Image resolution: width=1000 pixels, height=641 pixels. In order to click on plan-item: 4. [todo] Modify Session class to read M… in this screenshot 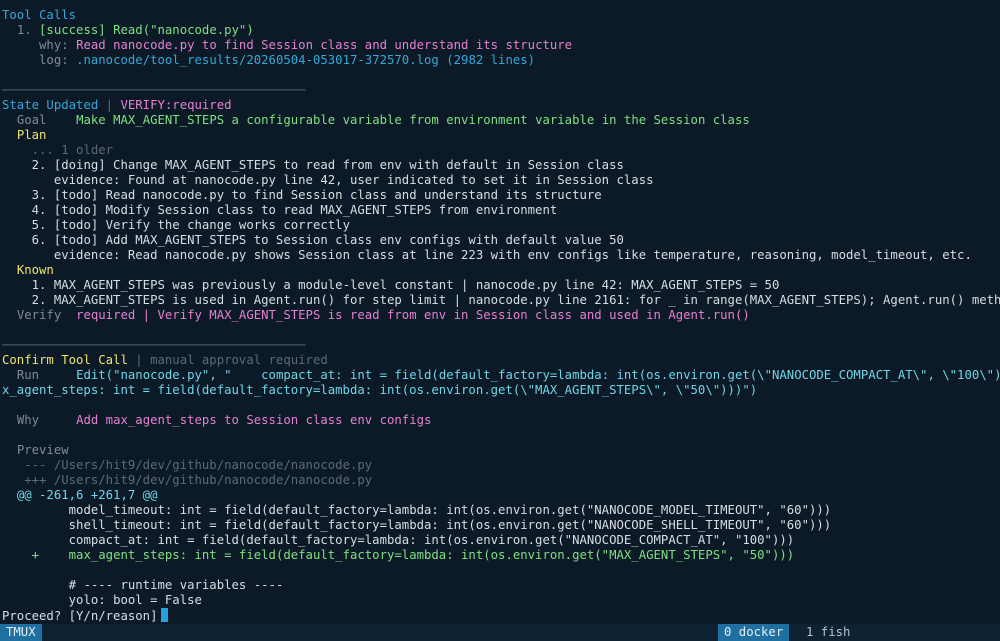, I will do `click(294, 210)`.